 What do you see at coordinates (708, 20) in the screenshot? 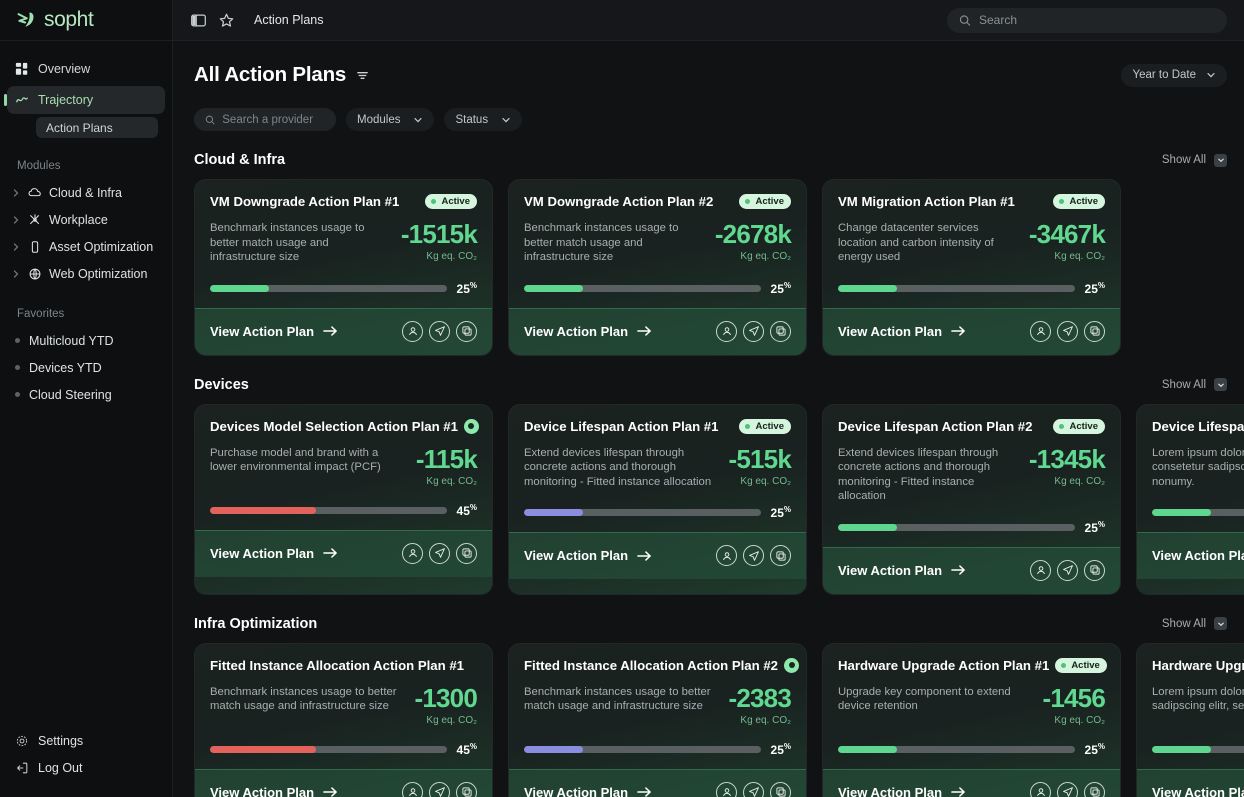
I see `topbar: Action Plans` at bounding box center [708, 20].